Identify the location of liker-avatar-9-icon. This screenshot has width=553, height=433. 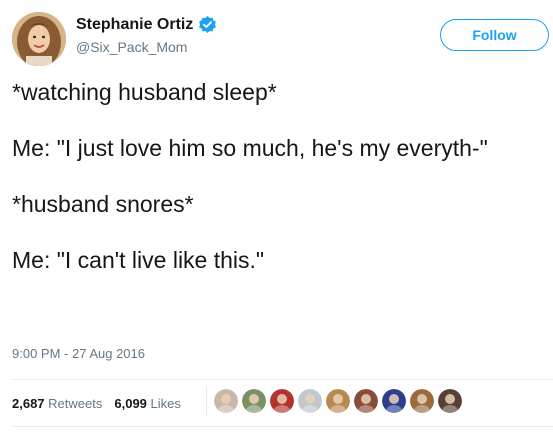
(450, 401).